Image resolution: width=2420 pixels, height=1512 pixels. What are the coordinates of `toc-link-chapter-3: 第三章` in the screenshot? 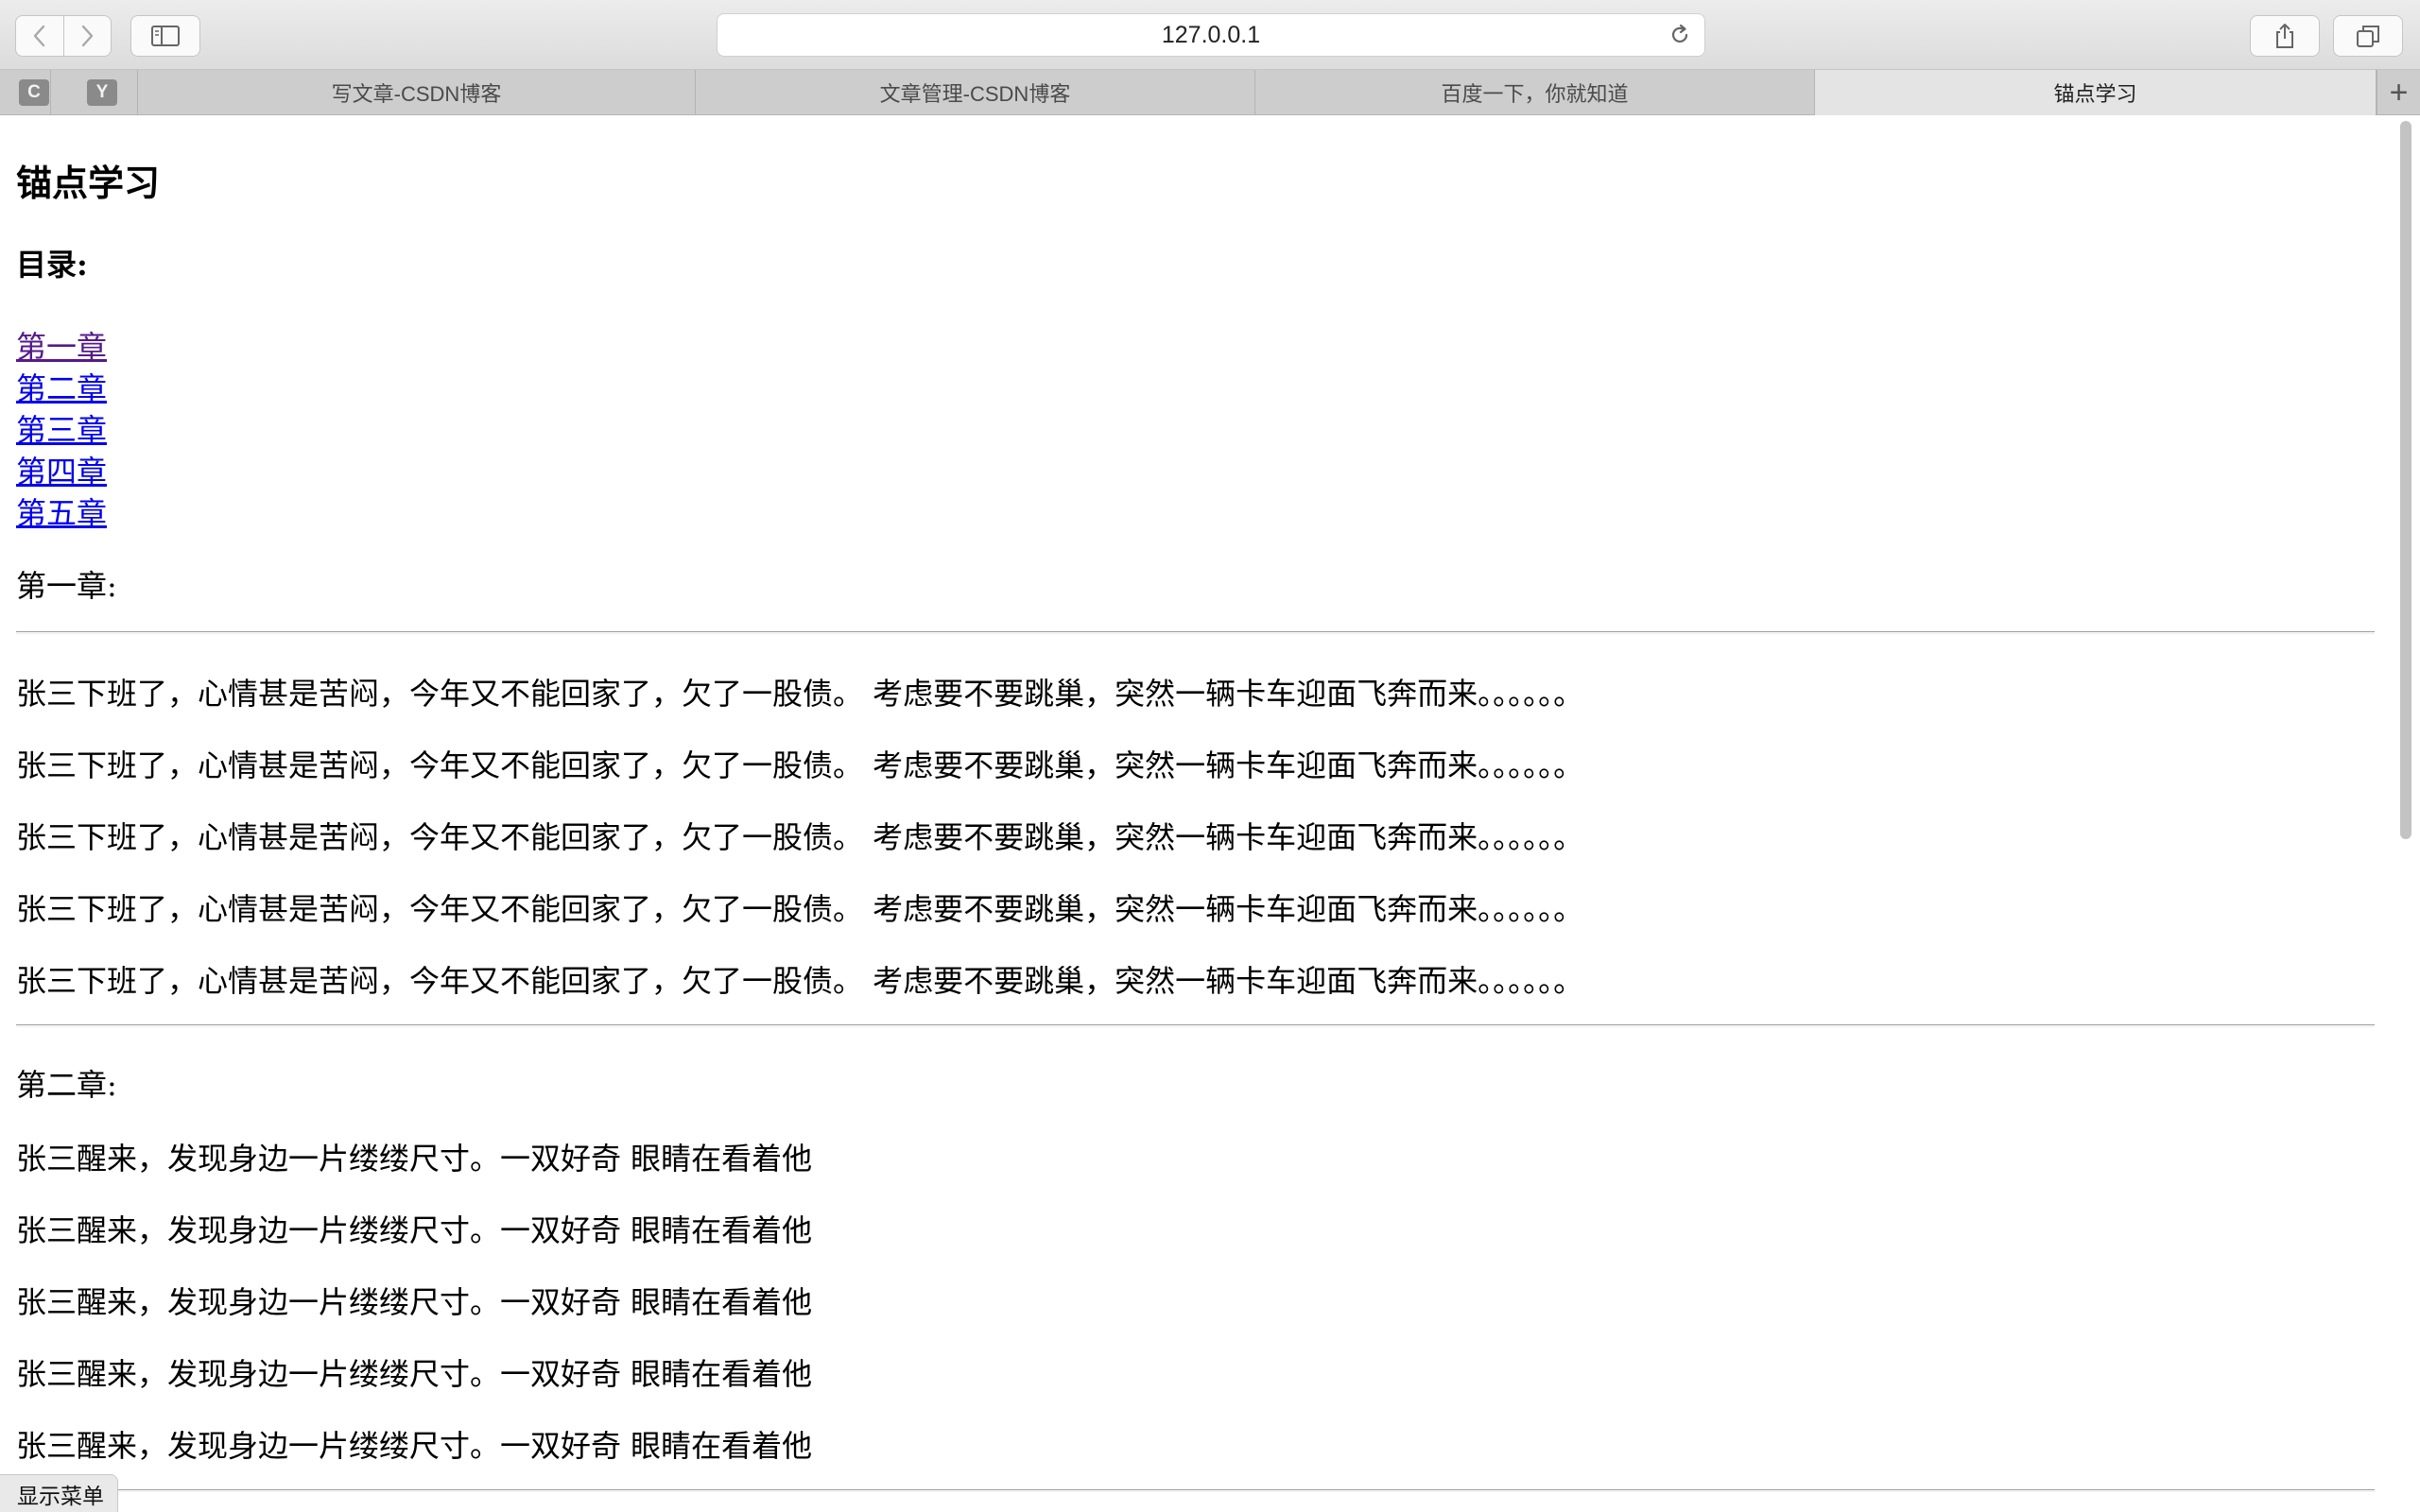 It's located at (61, 428).